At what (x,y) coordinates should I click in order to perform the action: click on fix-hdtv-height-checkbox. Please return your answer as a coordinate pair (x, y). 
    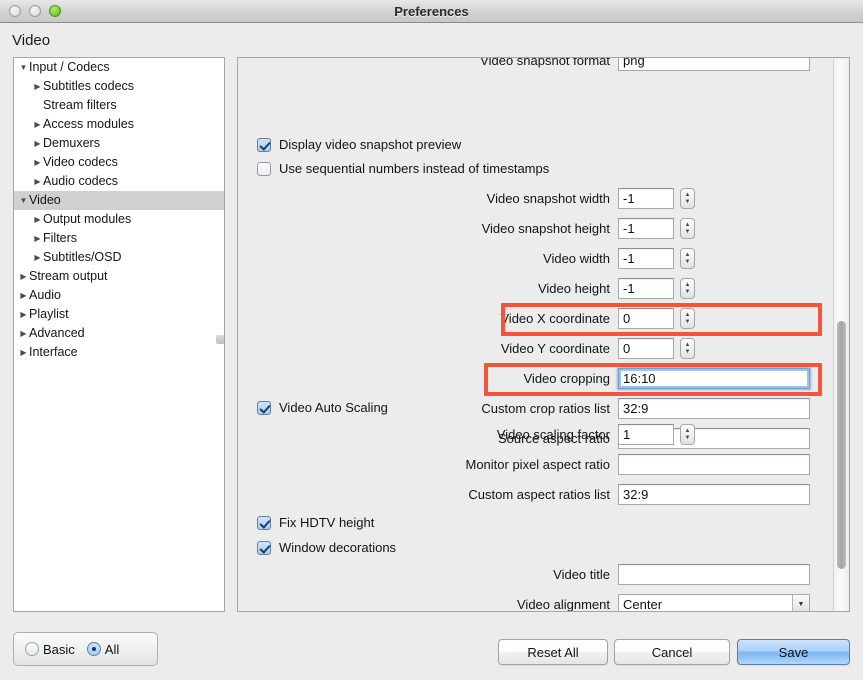
    Looking at the image, I should click on (264, 522).